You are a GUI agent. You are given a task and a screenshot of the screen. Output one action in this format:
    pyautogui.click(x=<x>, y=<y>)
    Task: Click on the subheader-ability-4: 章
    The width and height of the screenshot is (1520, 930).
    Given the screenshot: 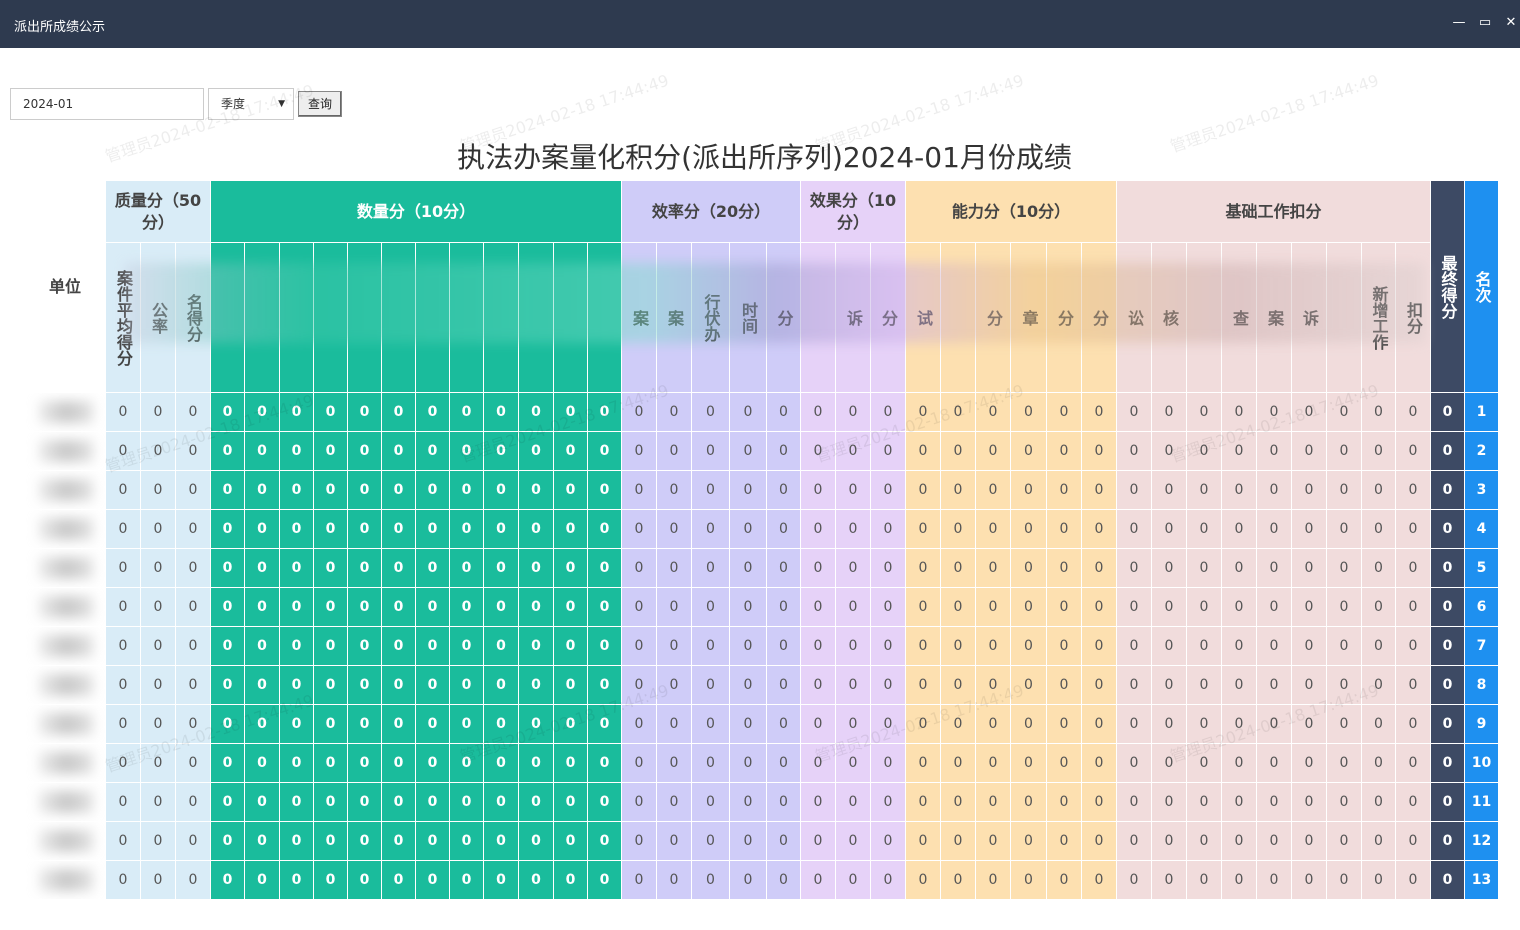 What is the action you would take?
    pyautogui.click(x=1029, y=318)
    